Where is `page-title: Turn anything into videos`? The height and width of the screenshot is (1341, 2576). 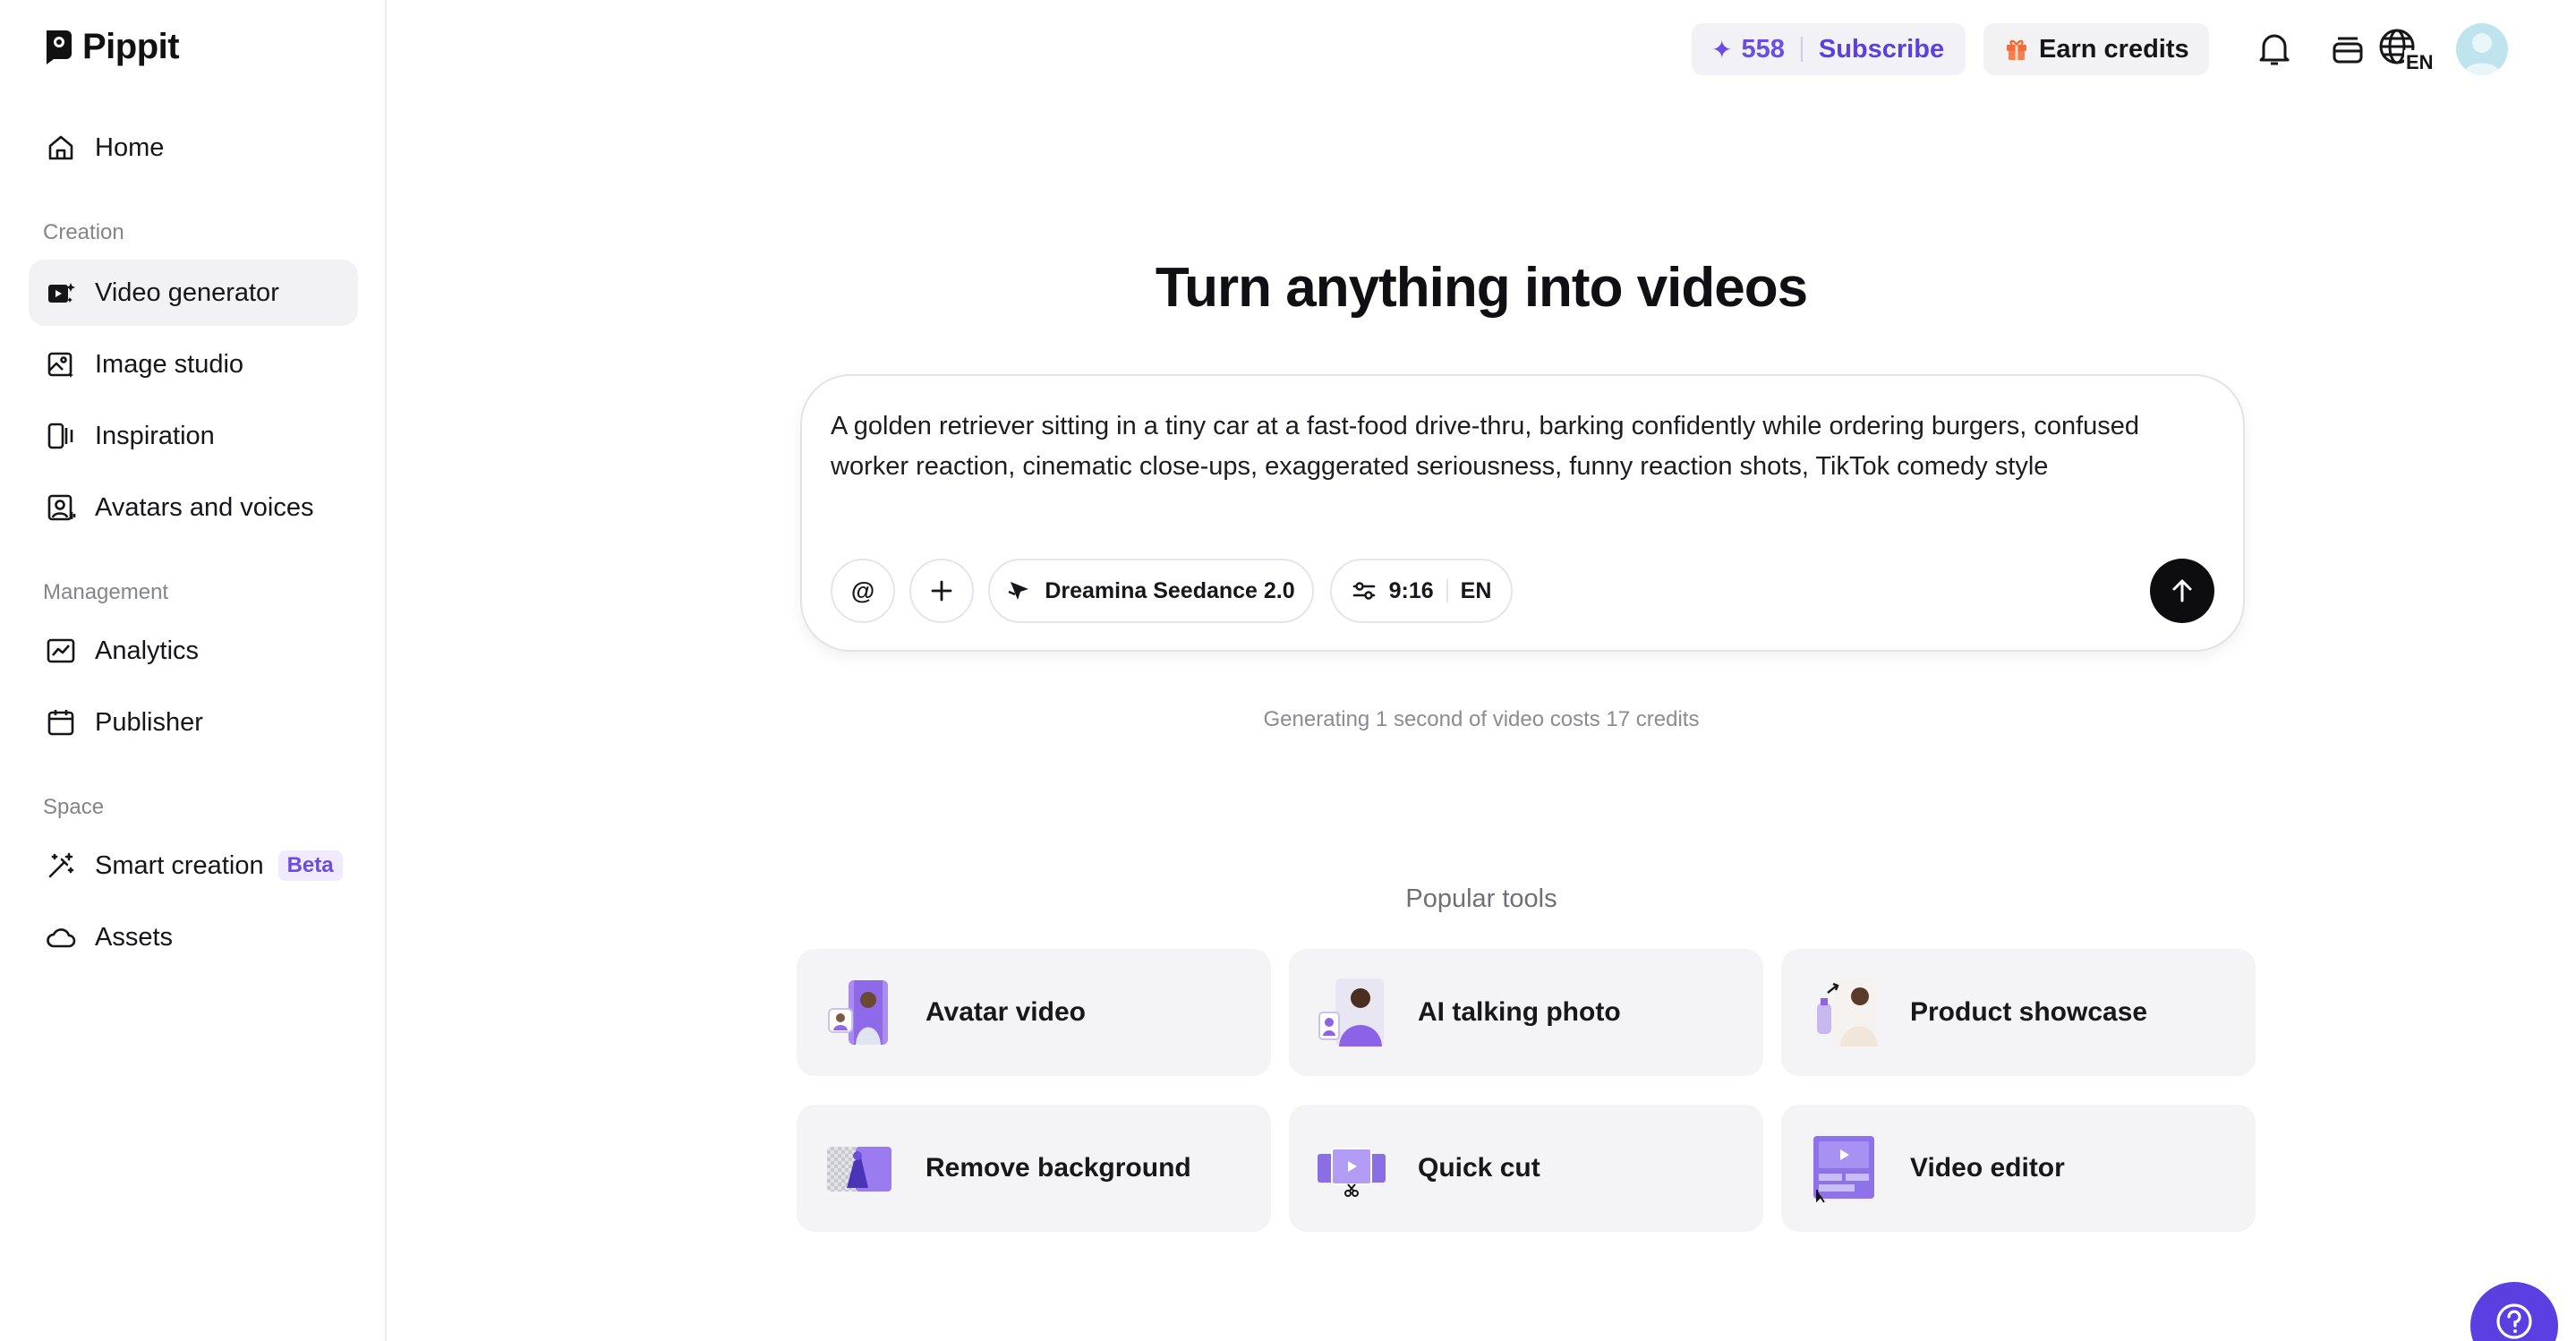
page-title: Turn anything into videos is located at coordinates (1288, 288).